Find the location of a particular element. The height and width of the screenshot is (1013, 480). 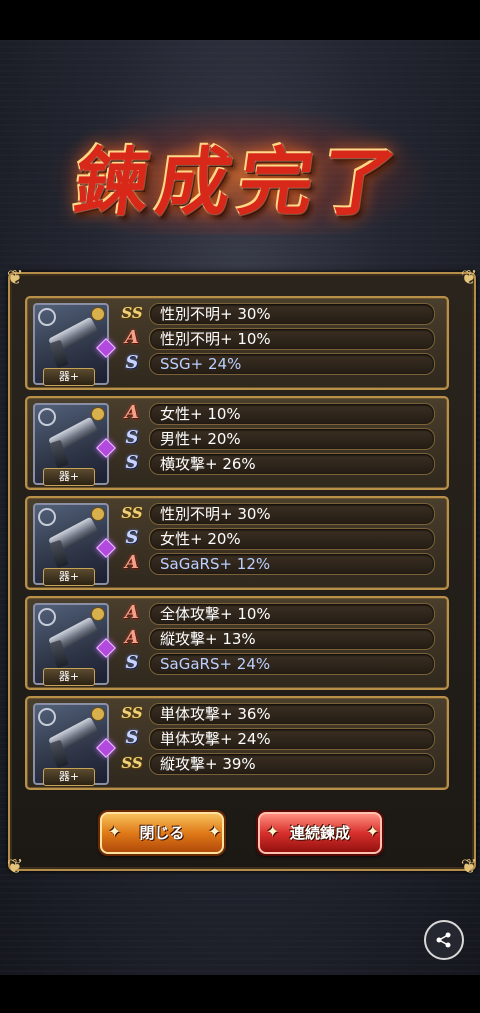

effect-list: SS 性別不明+ 30% S 女性+ 20% A SaGaRS+ 12% is located at coordinates (279, 539).